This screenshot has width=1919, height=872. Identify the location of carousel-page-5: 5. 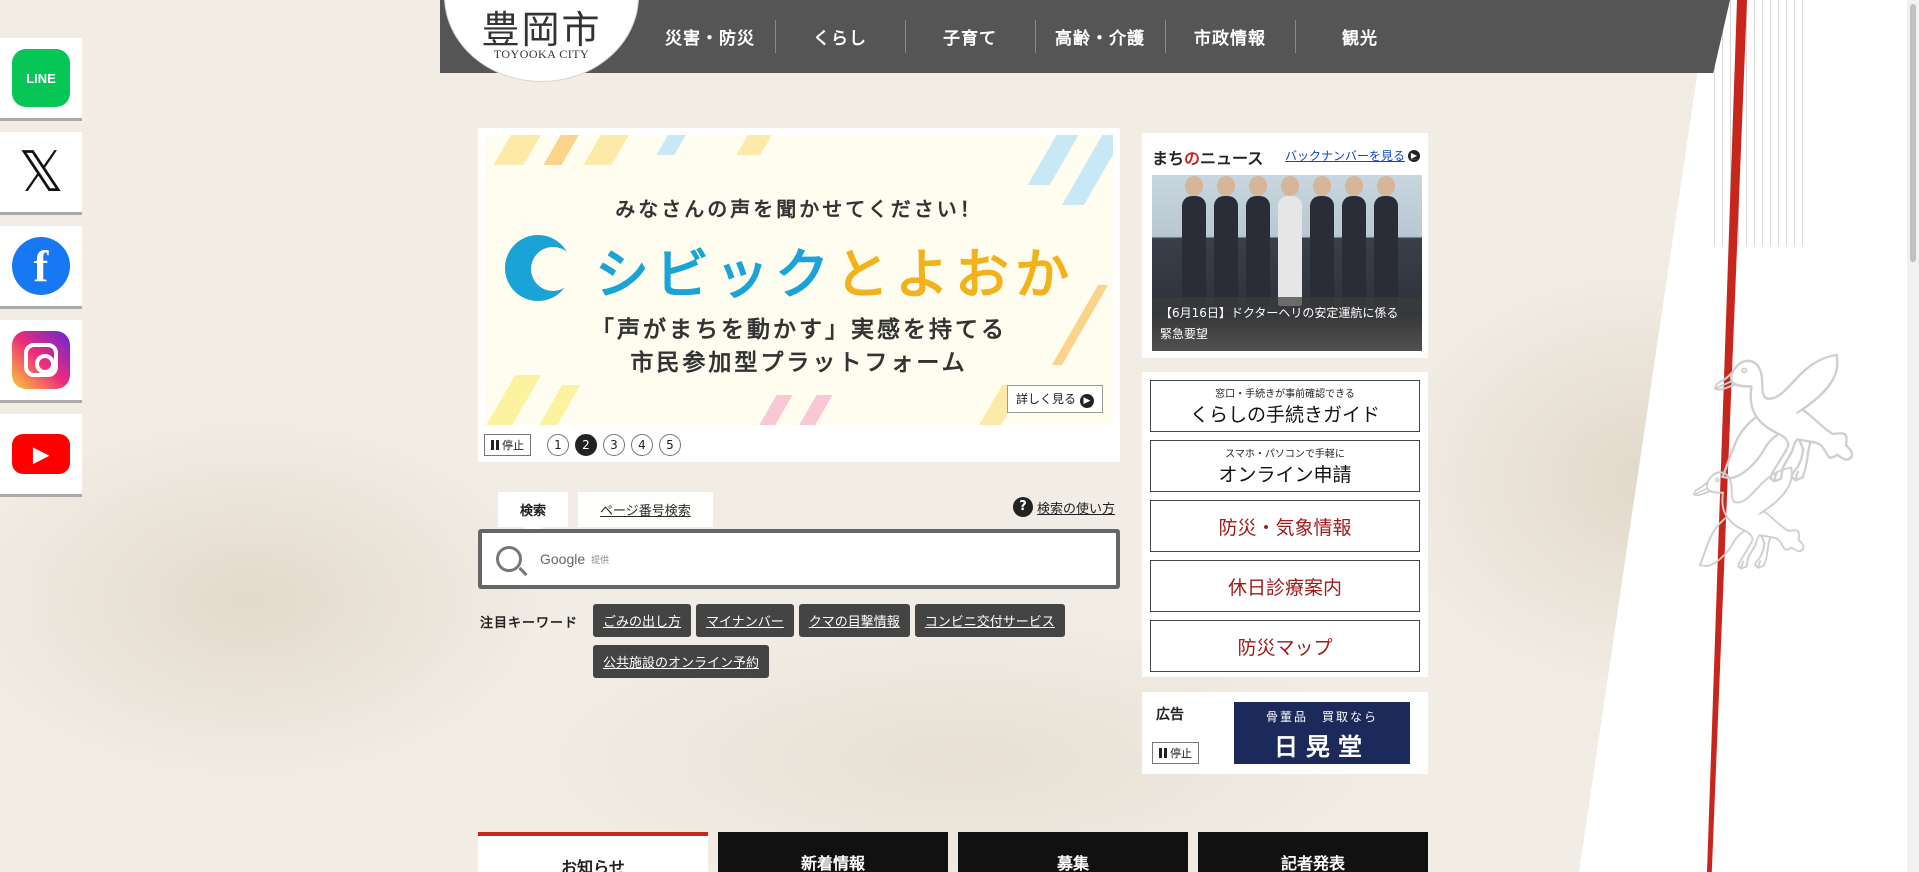
(670, 445).